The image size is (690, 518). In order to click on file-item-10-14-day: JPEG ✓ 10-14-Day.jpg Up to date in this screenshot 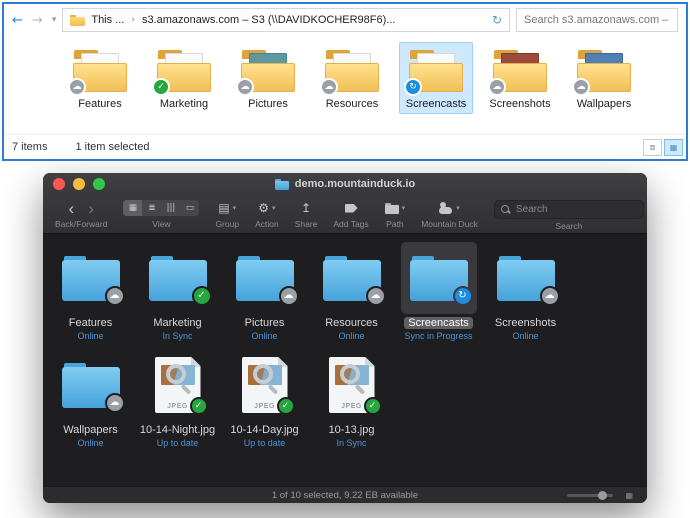, I will do `click(264, 398)`.